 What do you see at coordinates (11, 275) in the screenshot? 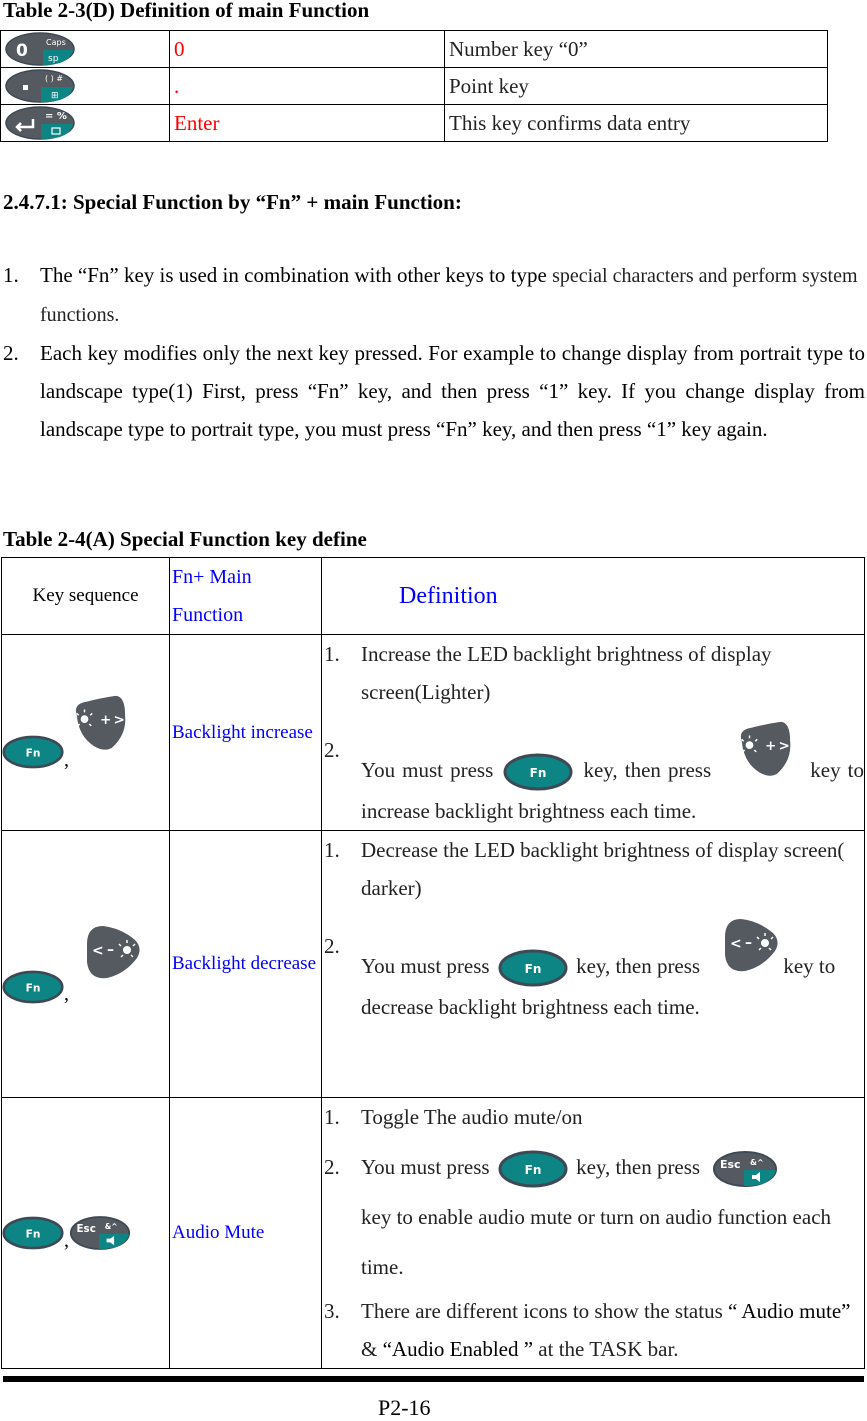
I see `list-number: 1.` at bounding box center [11, 275].